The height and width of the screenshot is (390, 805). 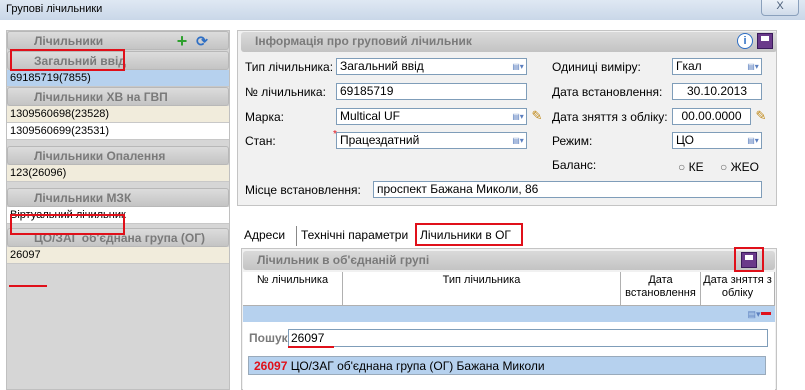 I want to click on column-header-install-date: Дата встановлення, so click(x=661, y=289).